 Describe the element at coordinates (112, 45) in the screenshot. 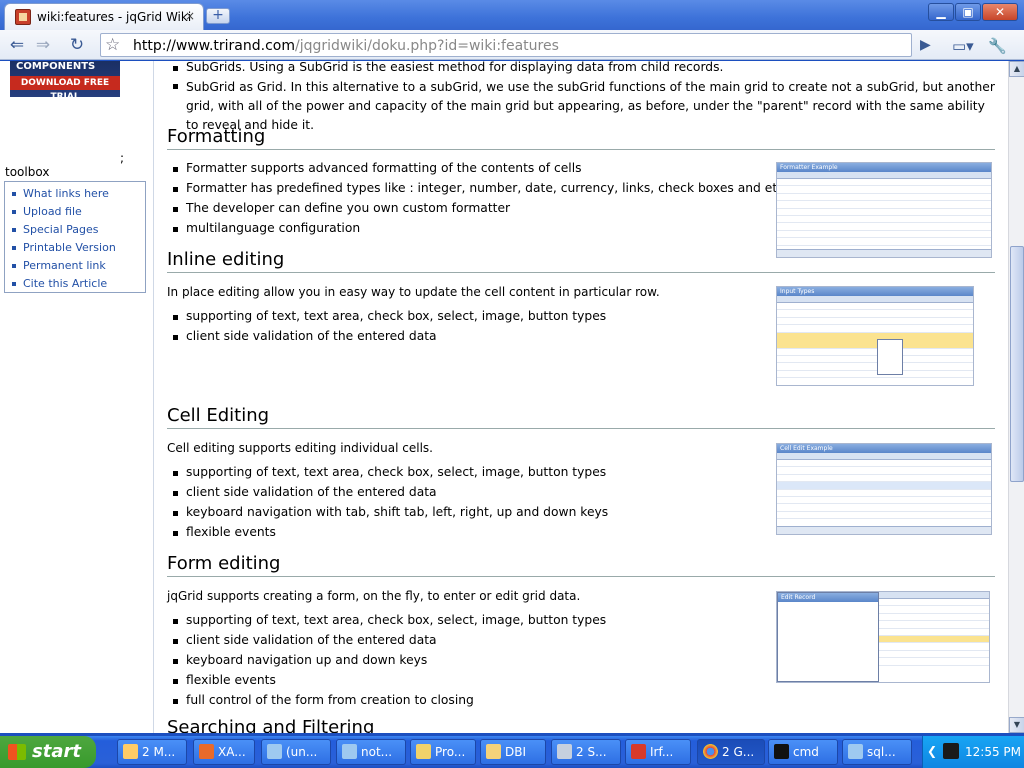

I see `bookmark-star-icon: ☆` at that location.